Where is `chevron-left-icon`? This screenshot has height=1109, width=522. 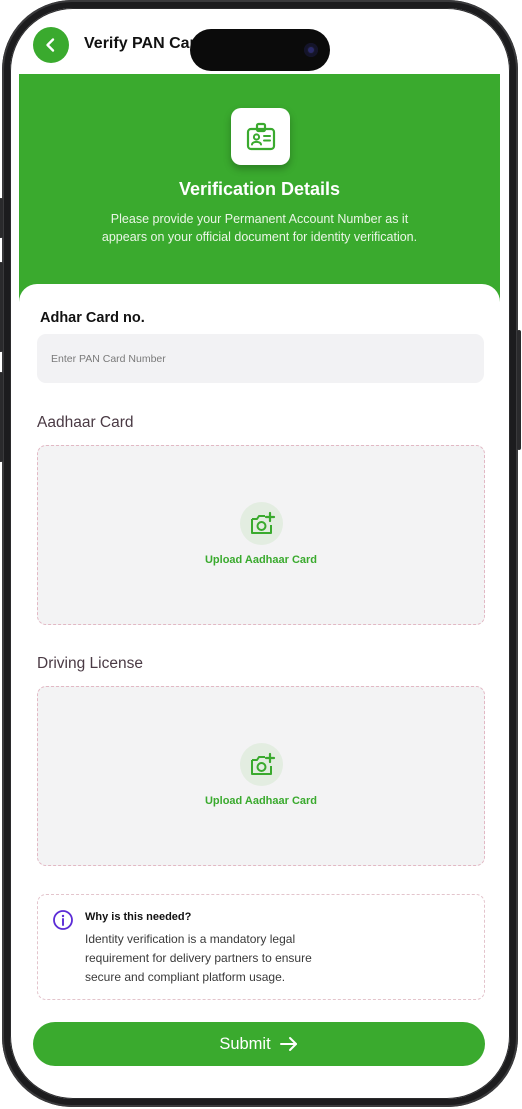 chevron-left-icon is located at coordinates (50, 45).